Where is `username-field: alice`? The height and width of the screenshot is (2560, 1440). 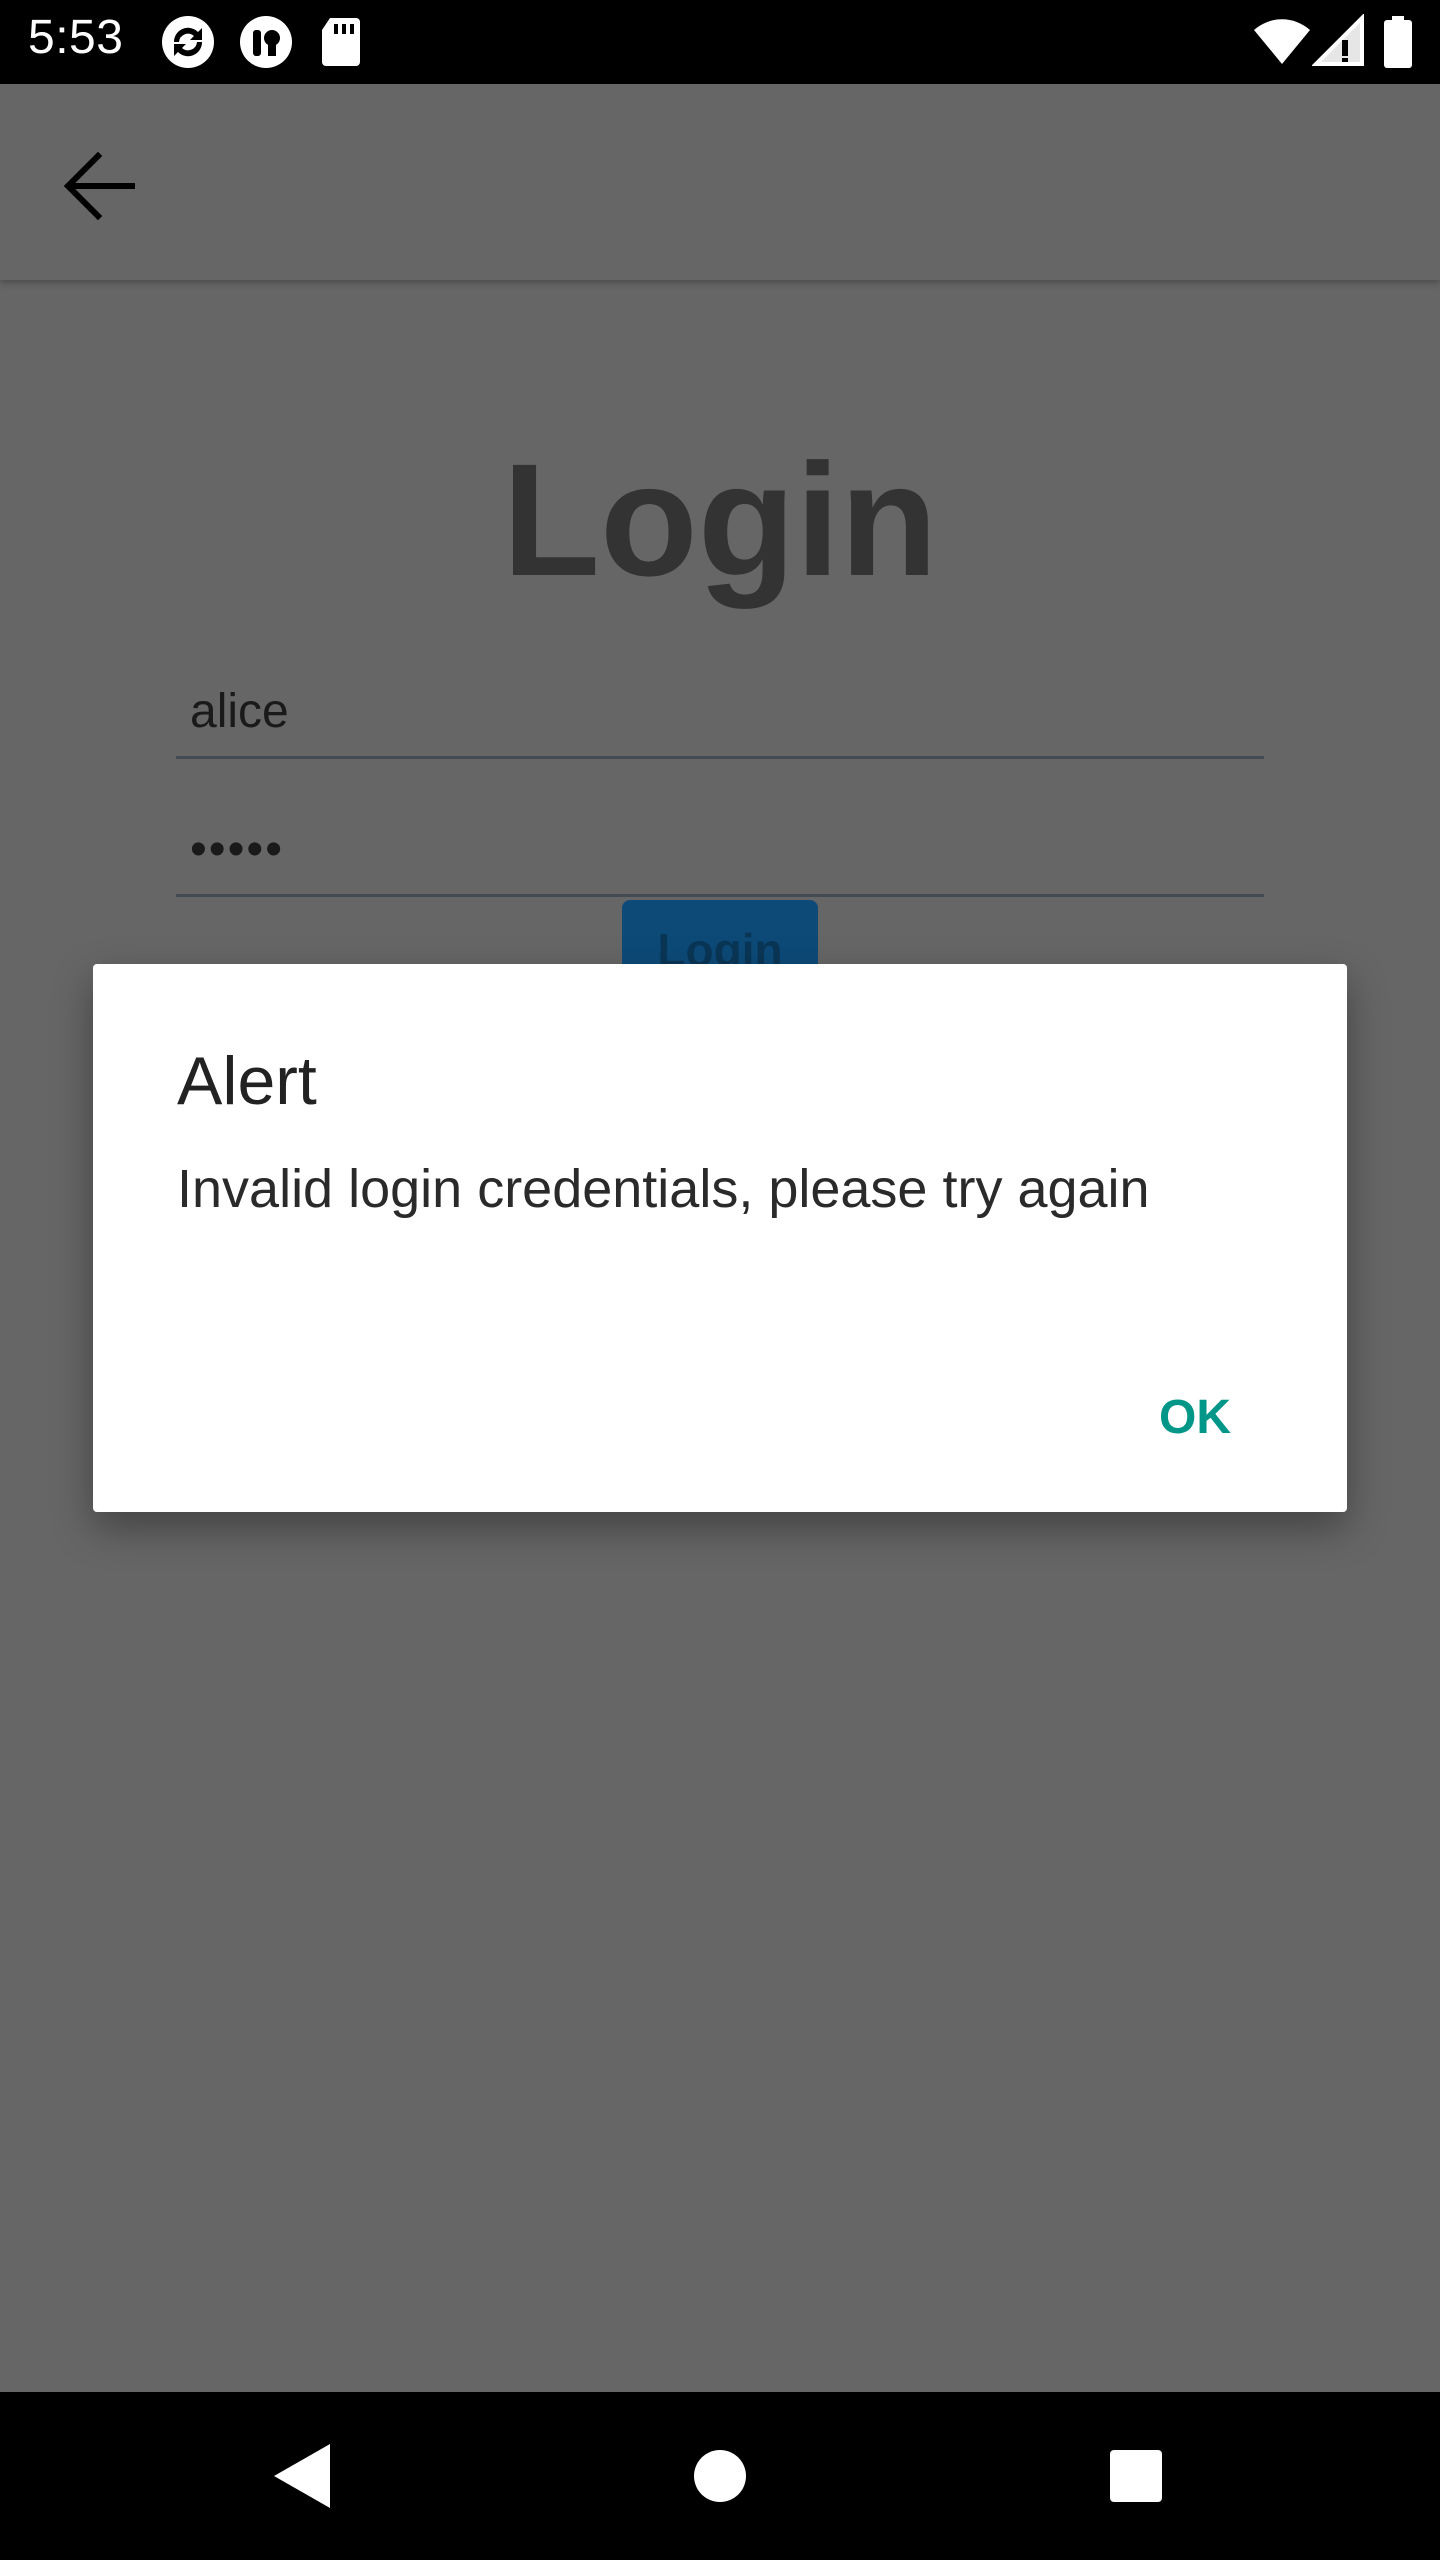 username-field: alice is located at coordinates (720, 714).